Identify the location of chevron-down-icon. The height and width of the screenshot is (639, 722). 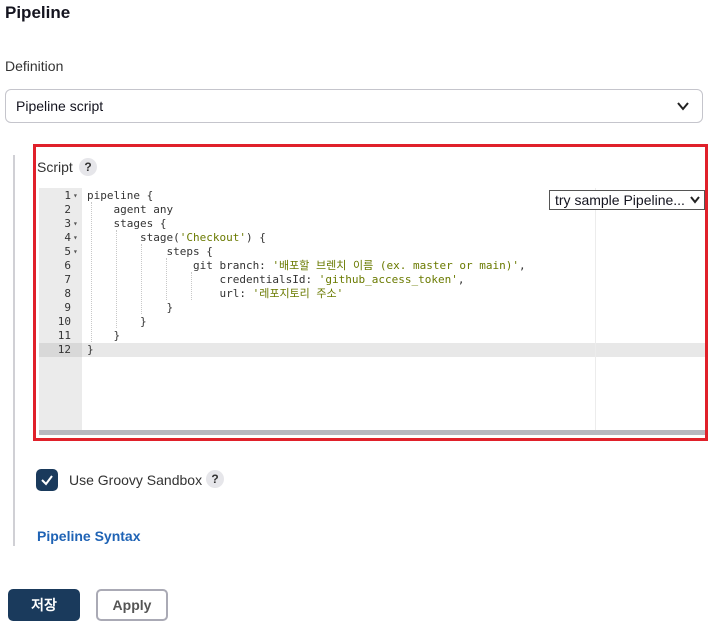
(683, 106).